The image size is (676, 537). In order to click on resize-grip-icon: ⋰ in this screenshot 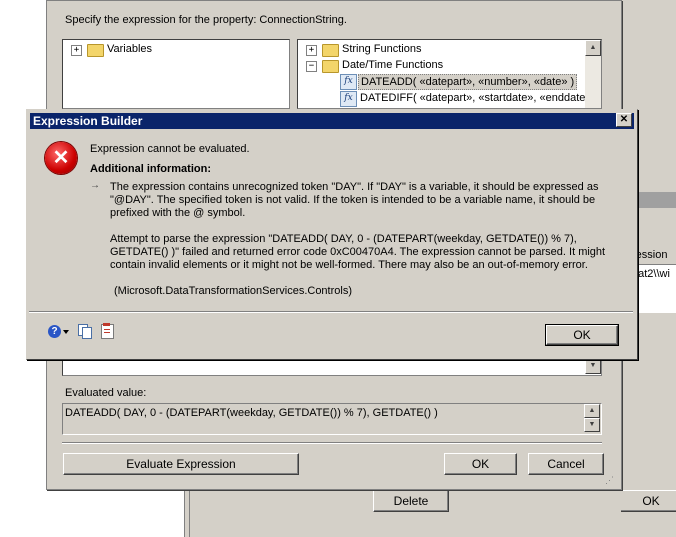, I will do `click(611, 481)`.